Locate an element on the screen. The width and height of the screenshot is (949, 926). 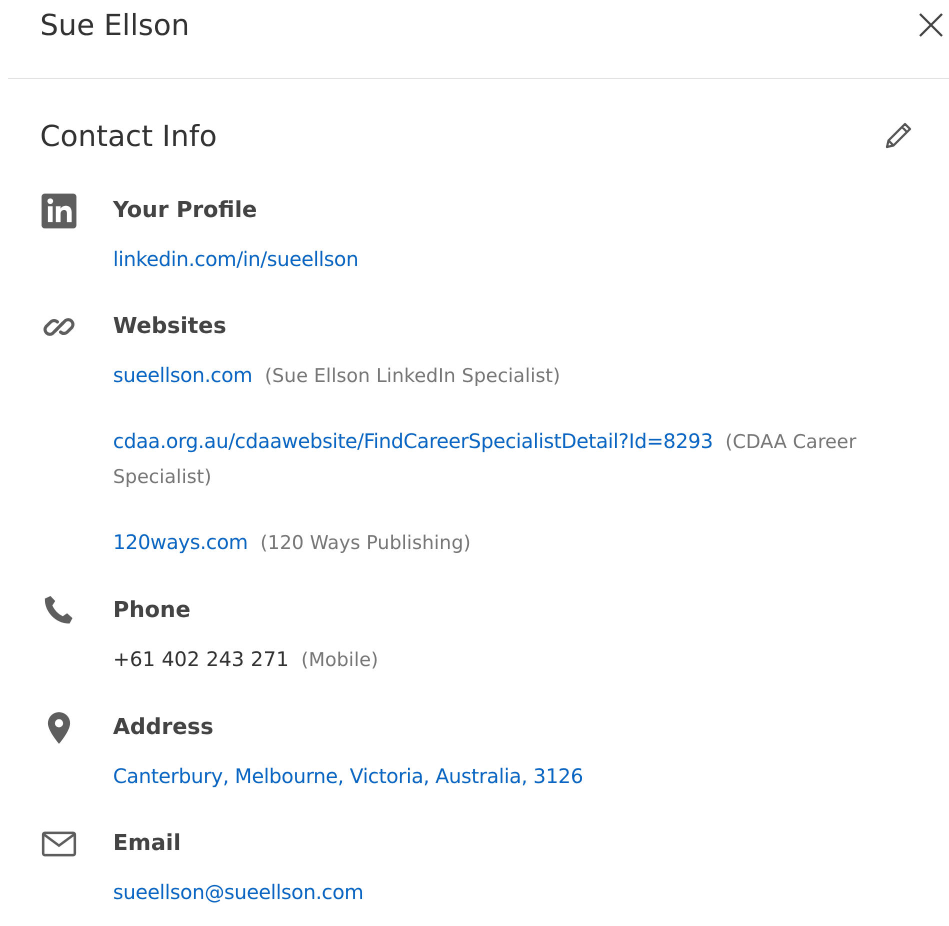
contact-link: sueellson.com is located at coordinates (182, 375).